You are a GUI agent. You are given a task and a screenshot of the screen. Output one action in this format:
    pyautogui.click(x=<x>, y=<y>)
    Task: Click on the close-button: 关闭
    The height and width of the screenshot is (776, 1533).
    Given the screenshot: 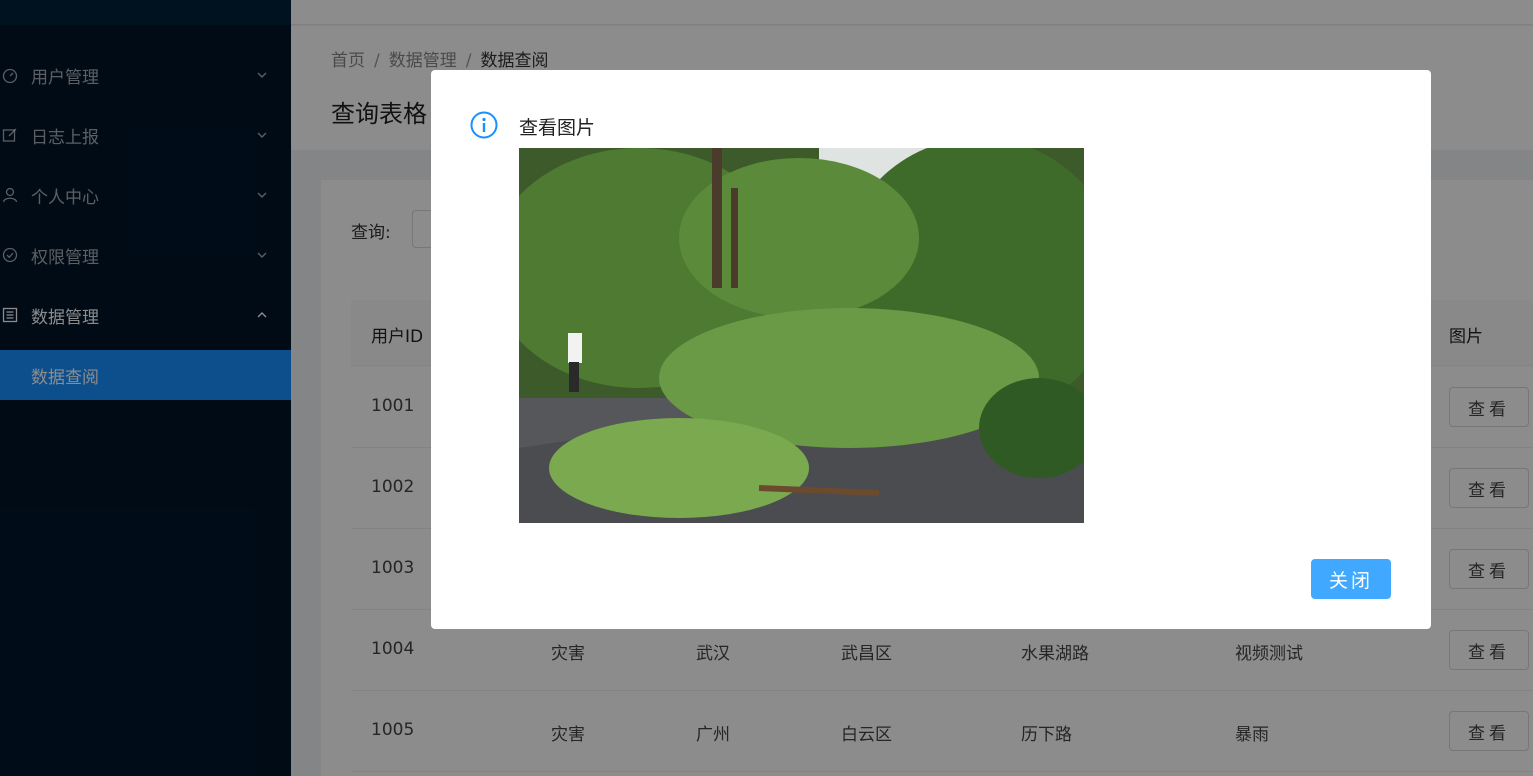 What is the action you would take?
    pyautogui.click(x=1351, y=579)
    